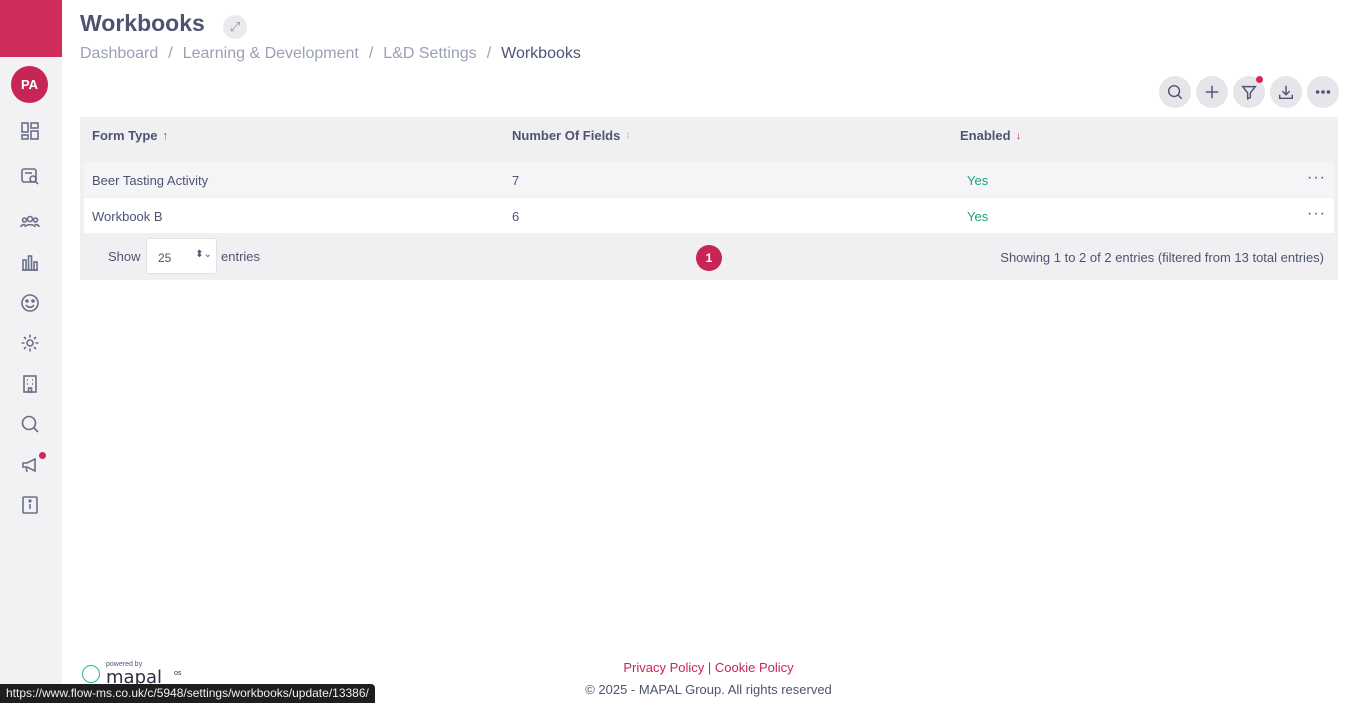  What do you see at coordinates (709, 135) in the screenshot?
I see `table-header: Form Type ↑ Number Of Fields ↕ Enabled ↓` at bounding box center [709, 135].